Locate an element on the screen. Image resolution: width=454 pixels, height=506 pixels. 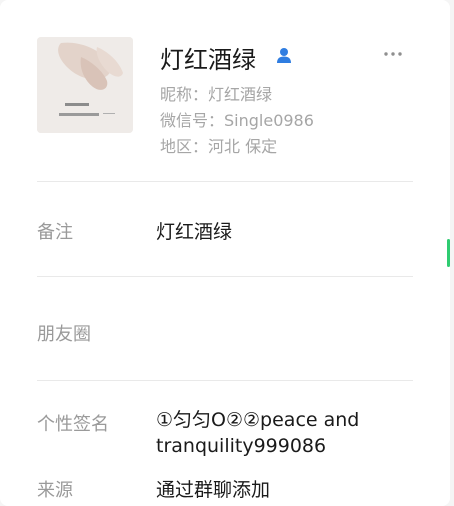
signature-value: ①匀匀O②②peace and tranquility999086 is located at coordinates (258, 433).